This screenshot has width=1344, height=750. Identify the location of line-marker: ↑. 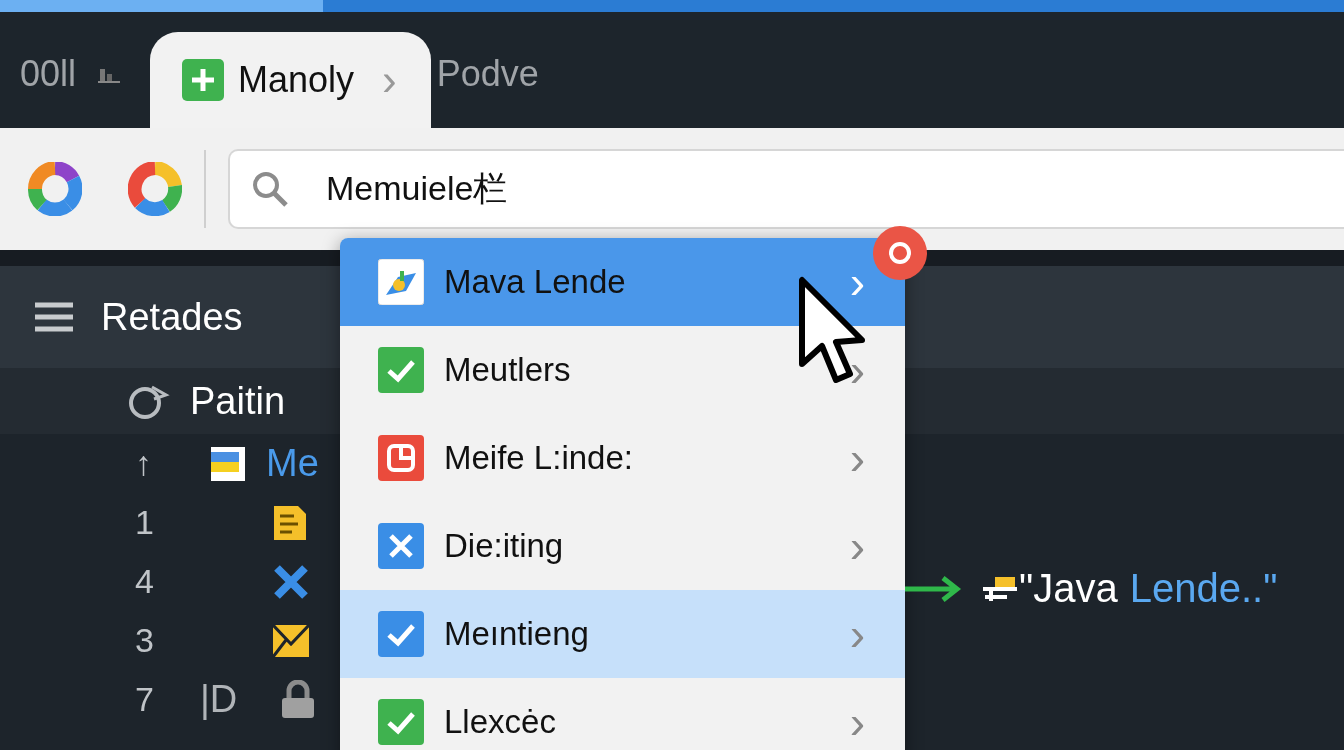
(144, 463).